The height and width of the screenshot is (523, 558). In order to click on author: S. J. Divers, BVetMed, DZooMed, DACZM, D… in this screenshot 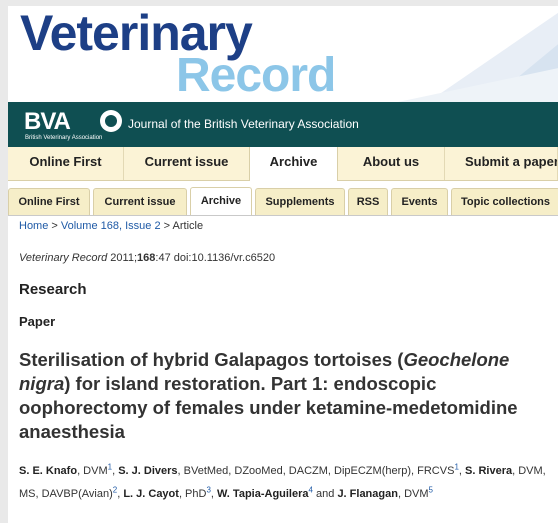, I will do `click(291, 469)`.